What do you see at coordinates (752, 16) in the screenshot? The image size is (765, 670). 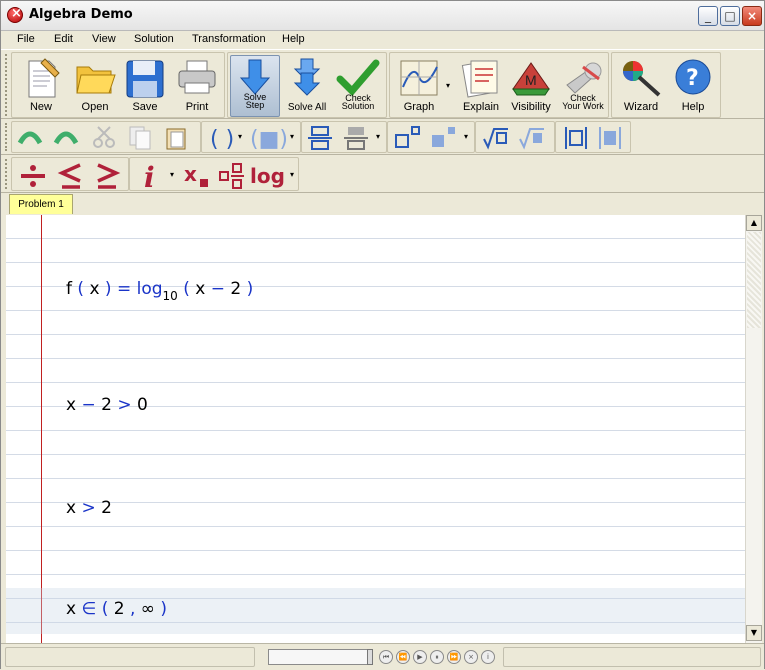 I see `close-button: ×` at bounding box center [752, 16].